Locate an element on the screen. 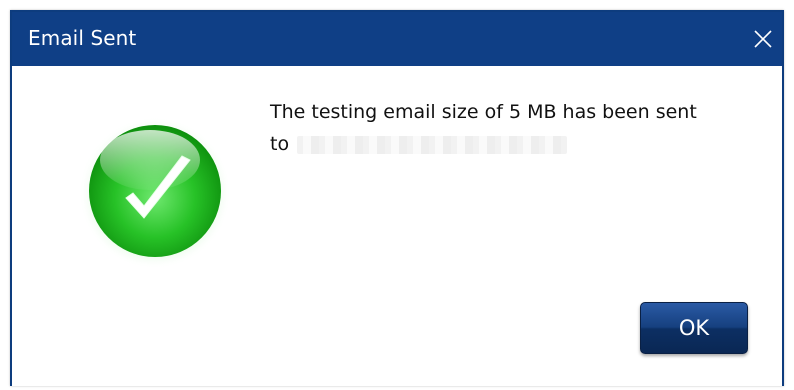  recipient-prefix: to is located at coordinates (280, 144).